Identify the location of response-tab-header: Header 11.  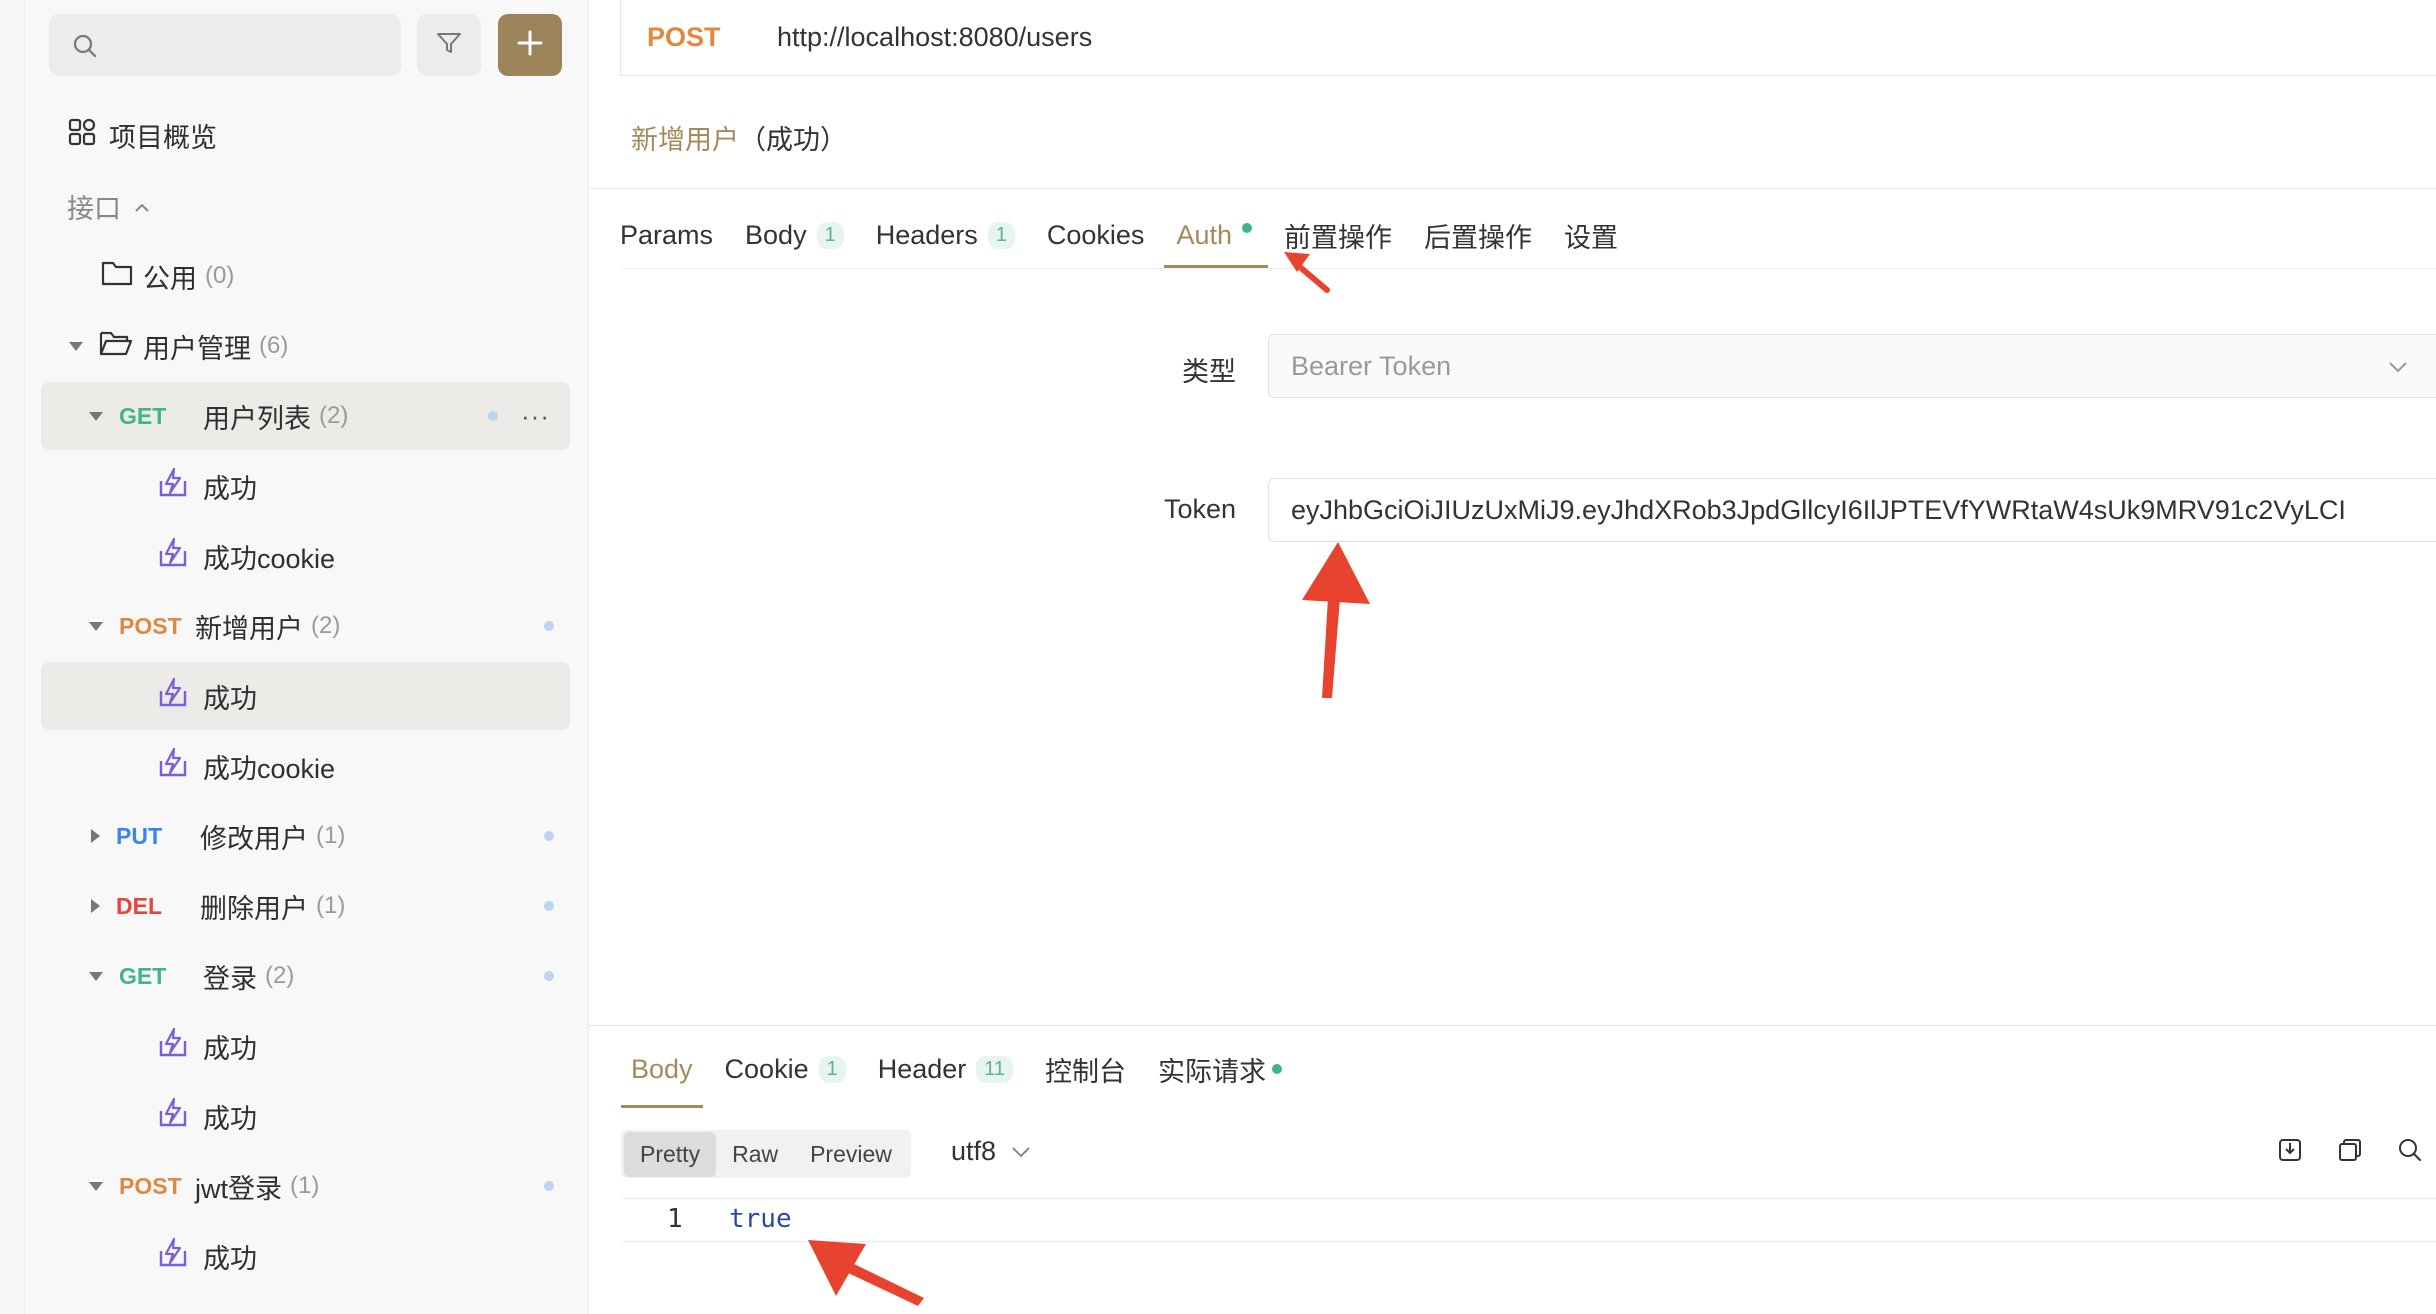
(946, 1069).